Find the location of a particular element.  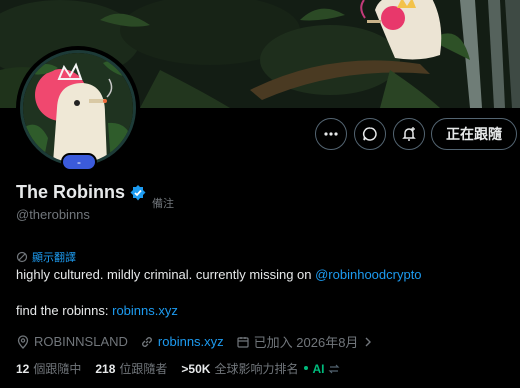

translate-button: 顯示翻譯 is located at coordinates (46, 257).